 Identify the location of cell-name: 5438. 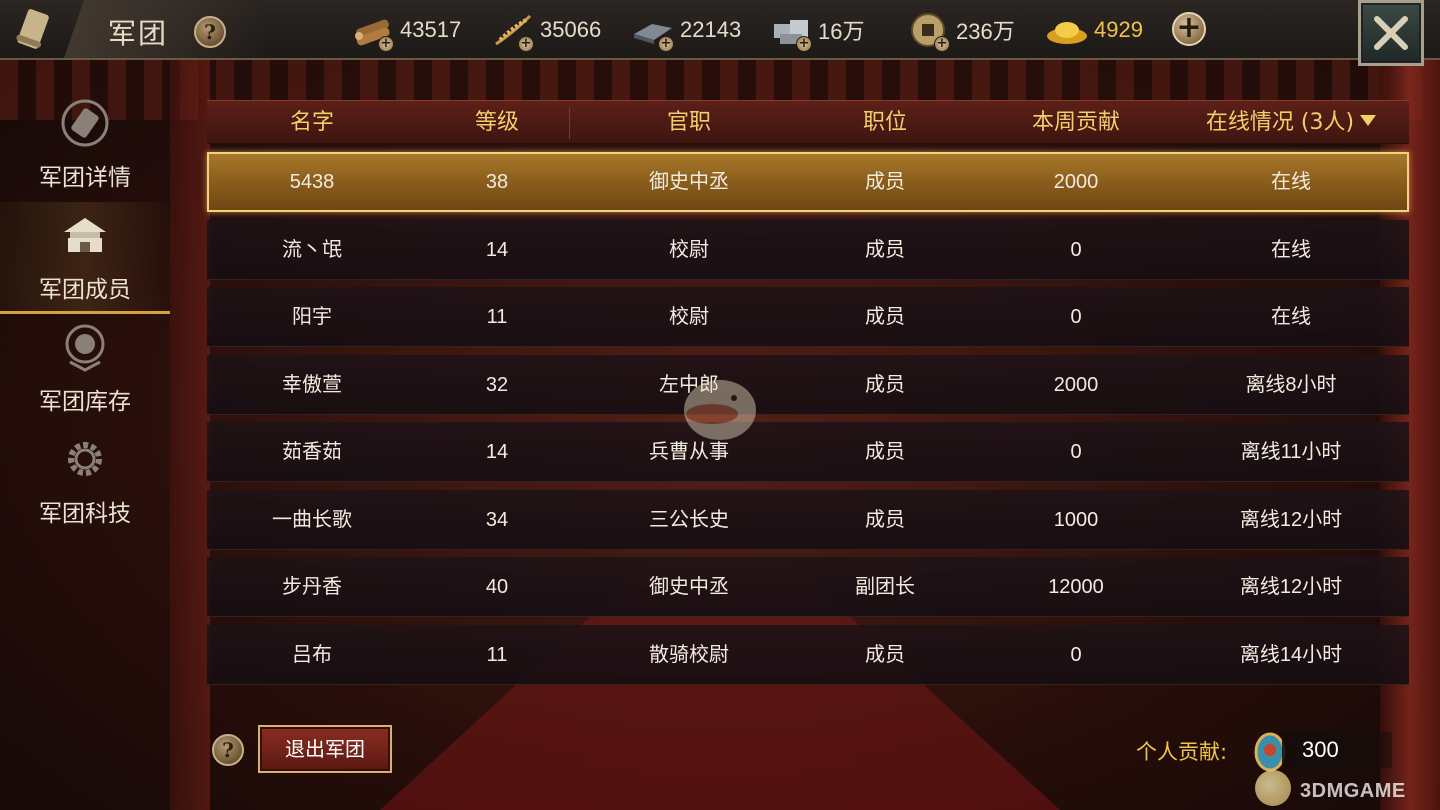
(312, 182).